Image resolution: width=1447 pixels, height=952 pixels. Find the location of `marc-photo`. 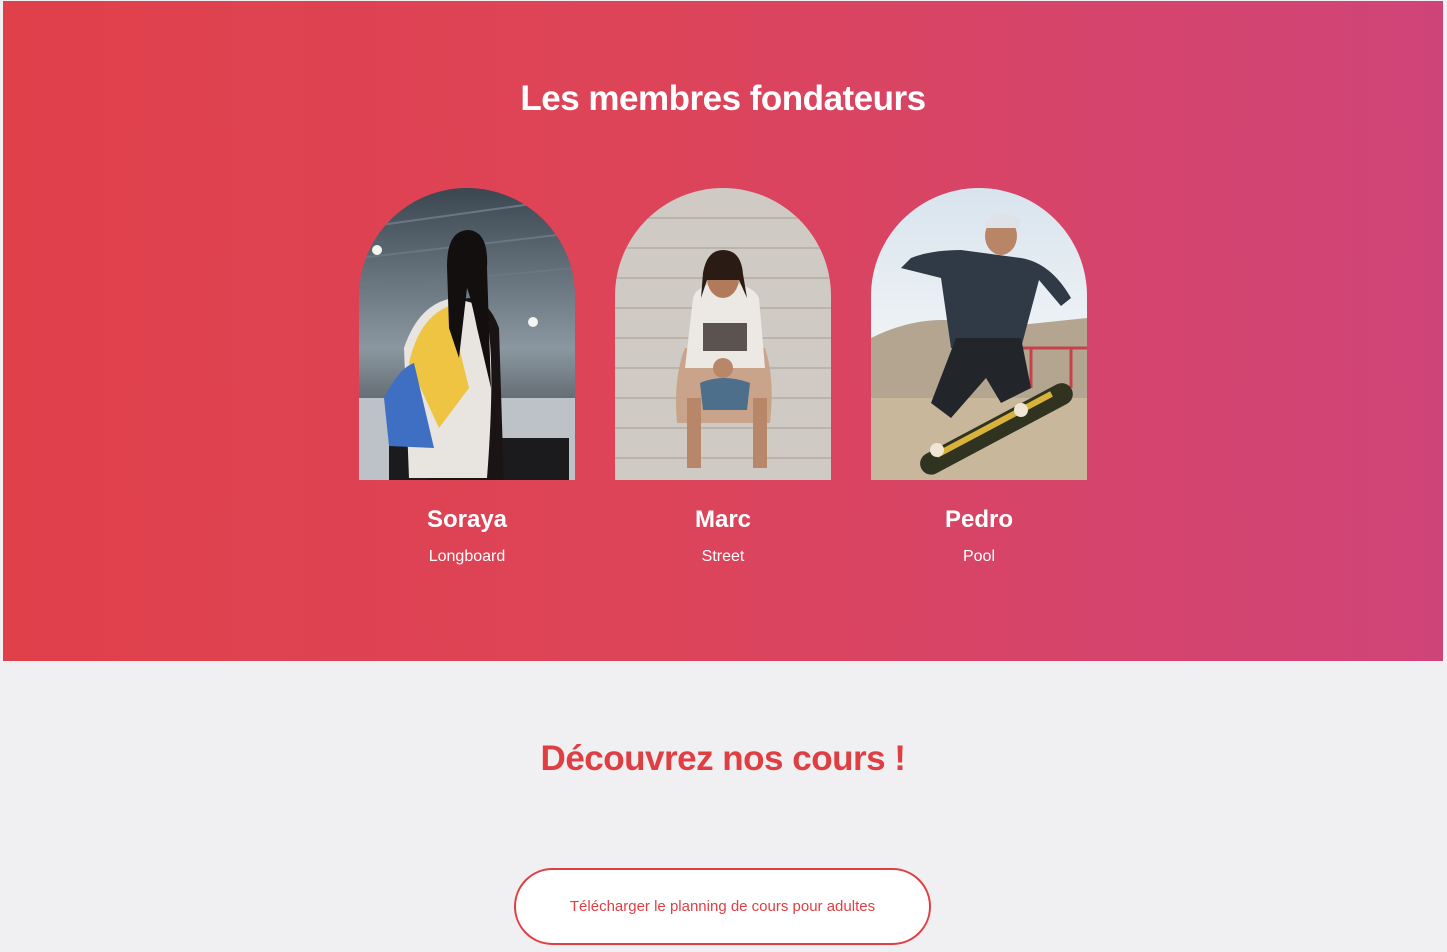

marc-photo is located at coordinates (723, 334).